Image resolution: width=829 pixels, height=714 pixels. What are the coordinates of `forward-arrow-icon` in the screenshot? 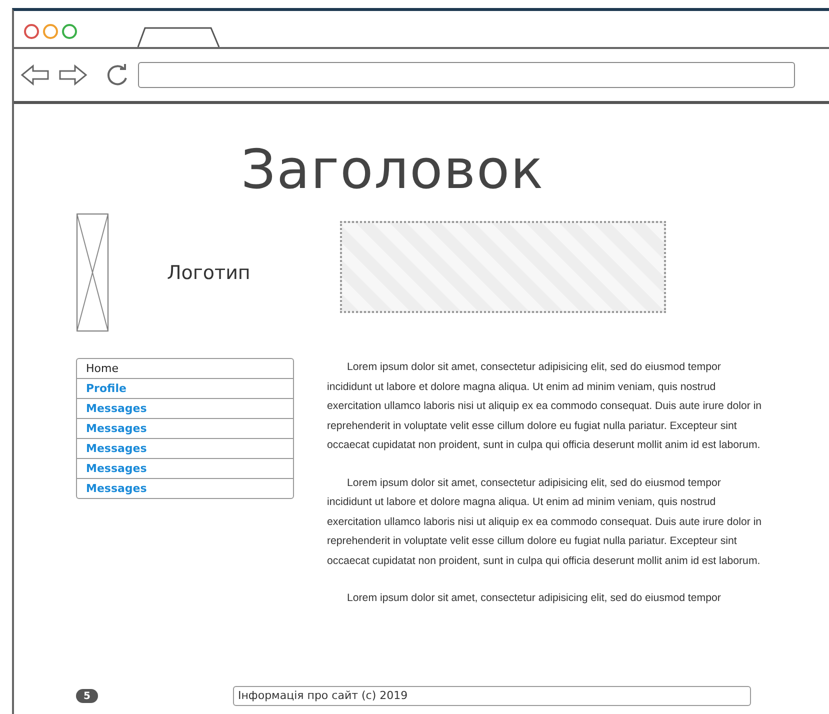 It's located at (73, 75).